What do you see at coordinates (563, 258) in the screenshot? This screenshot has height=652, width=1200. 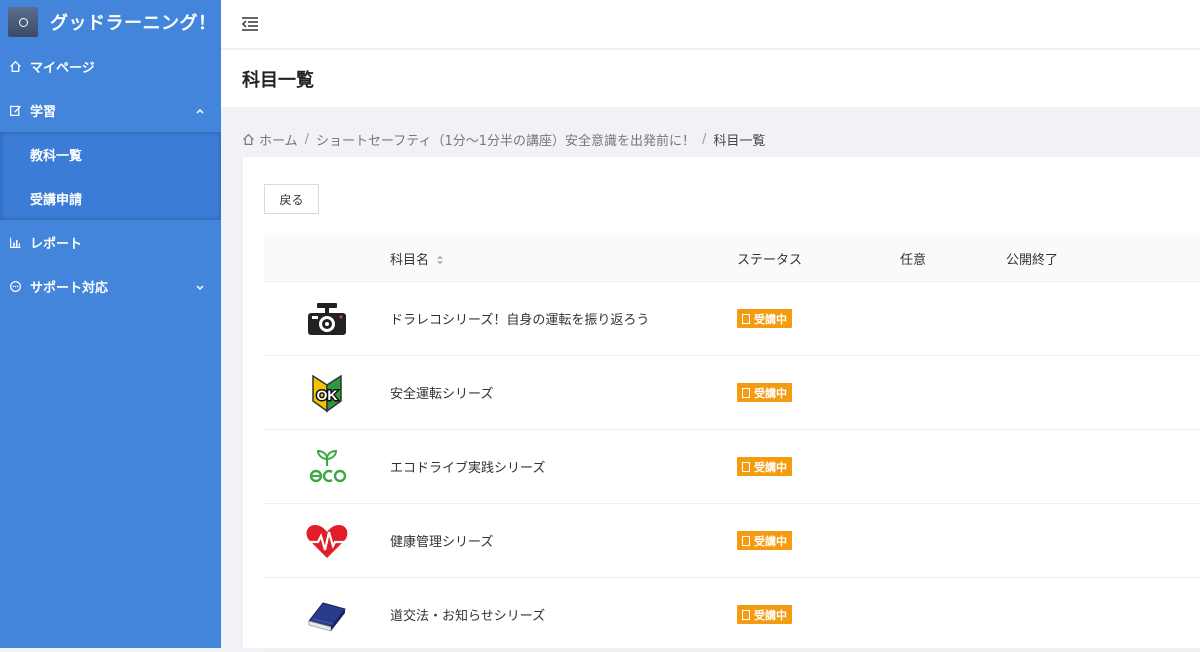 I see `header-name: 科目名` at bounding box center [563, 258].